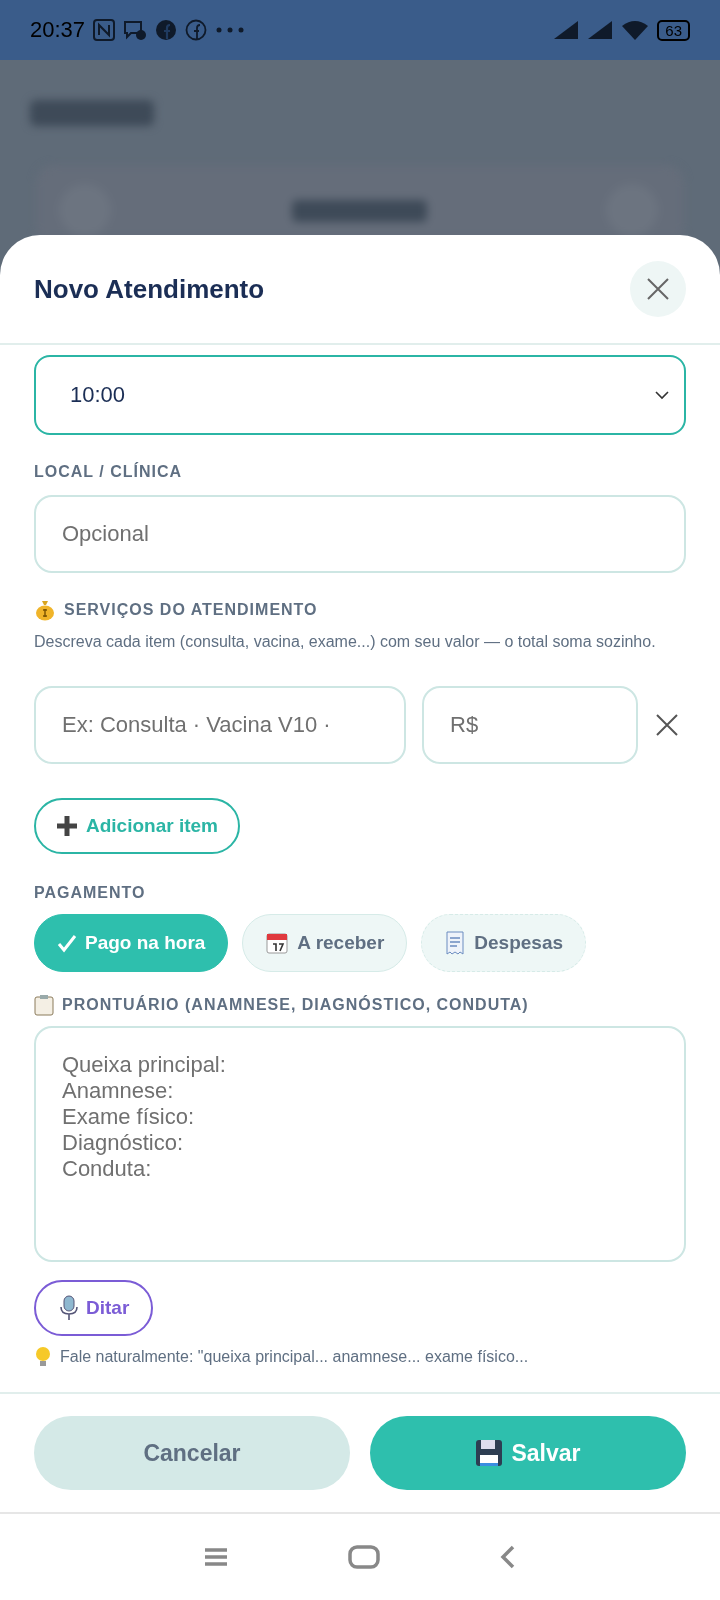 The height and width of the screenshot is (1600, 720). What do you see at coordinates (364, 1557) in the screenshot?
I see `home-icon` at bounding box center [364, 1557].